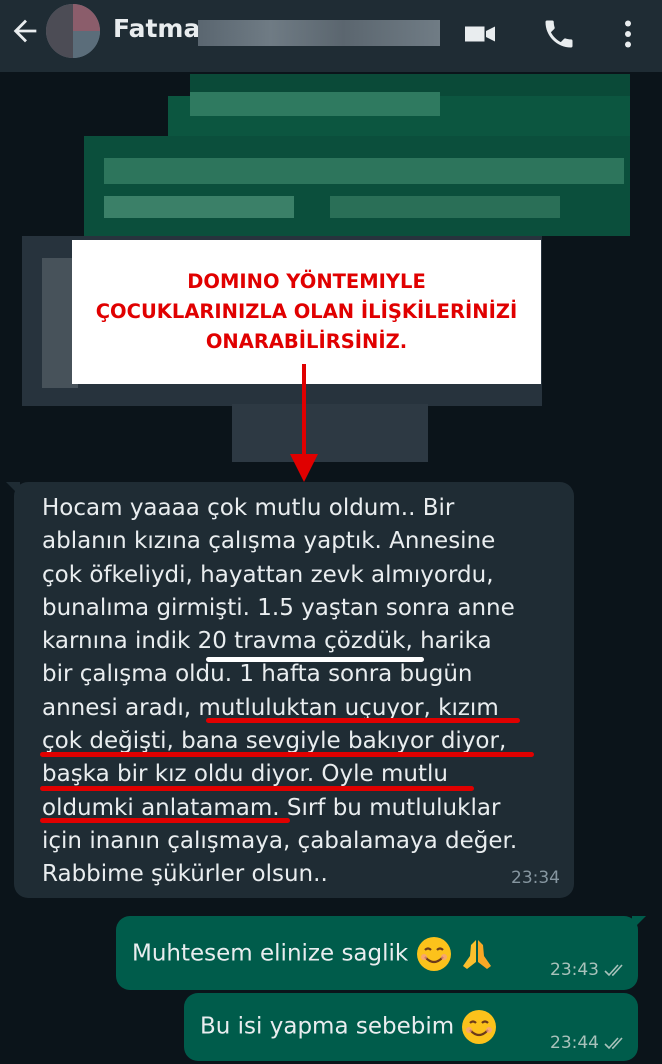 Image resolution: width=662 pixels, height=1064 pixels. I want to click on back-arrow-icon, so click(25, 31).